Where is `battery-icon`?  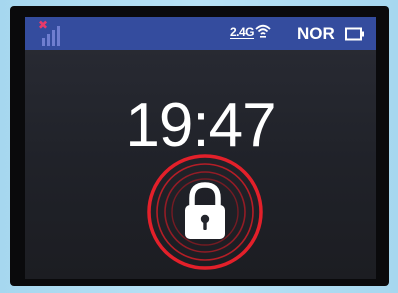 battery-icon is located at coordinates (354, 34).